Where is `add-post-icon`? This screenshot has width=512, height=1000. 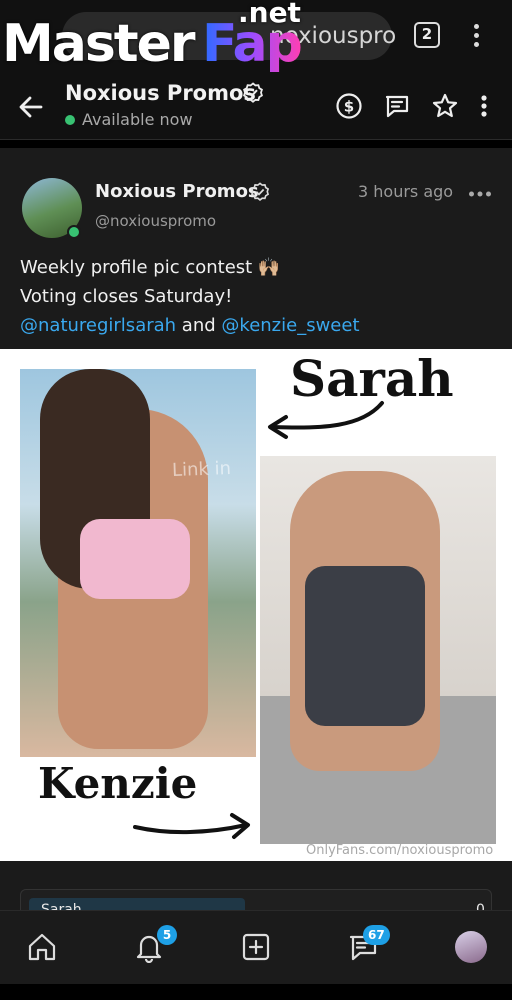 add-post-icon is located at coordinates (256, 947).